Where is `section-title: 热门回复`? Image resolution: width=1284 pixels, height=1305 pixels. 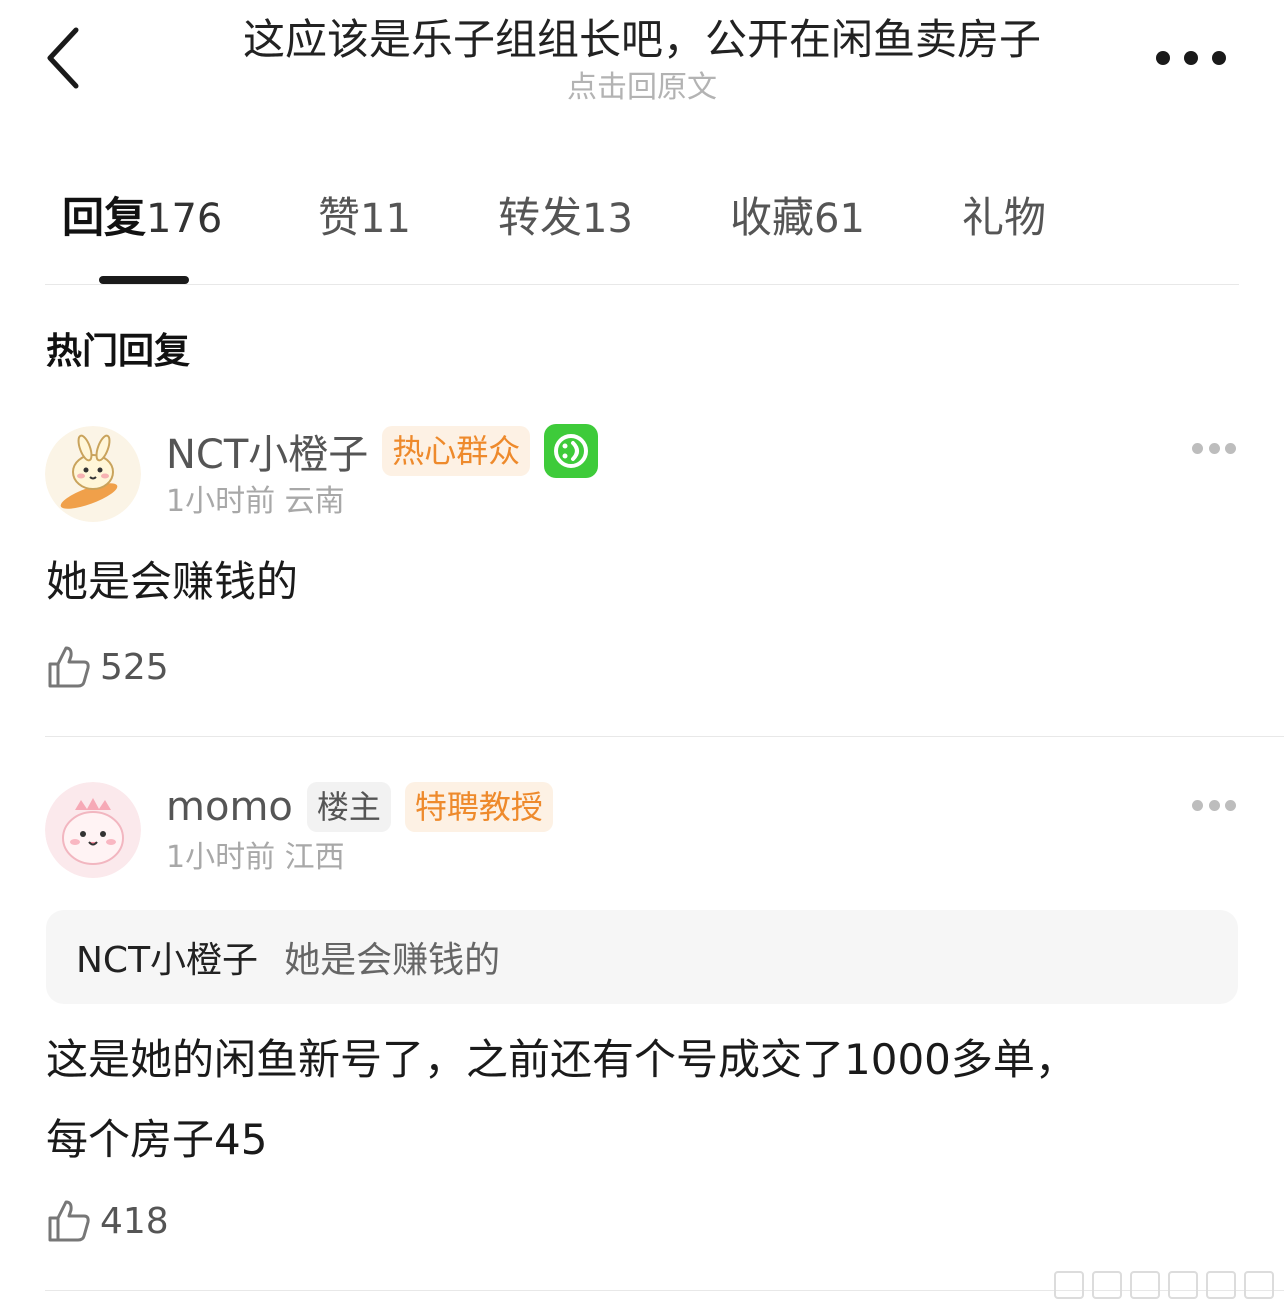 section-title: 热门回复 is located at coordinates (118, 351).